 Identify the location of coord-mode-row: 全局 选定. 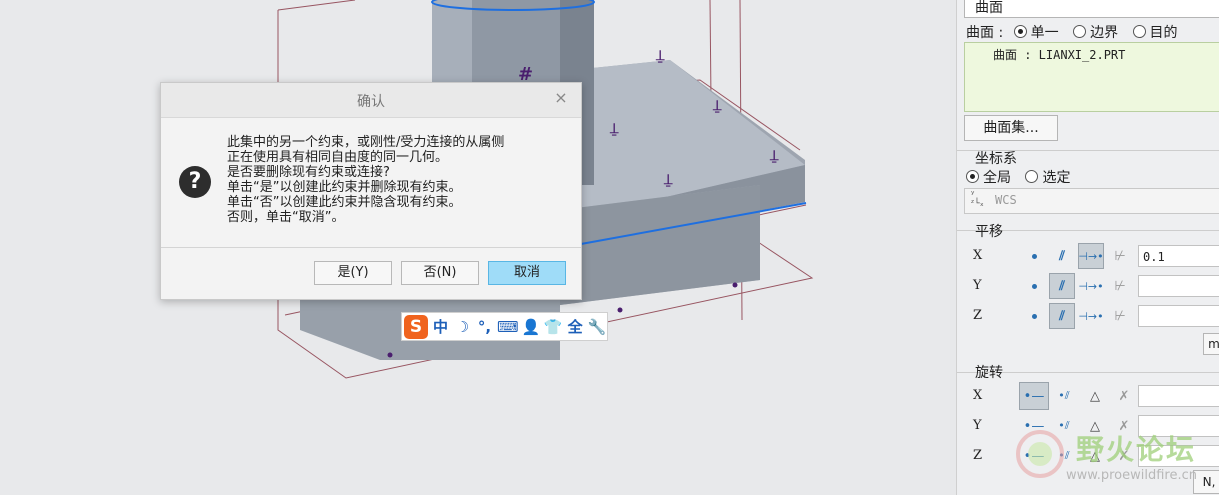
(1018, 177).